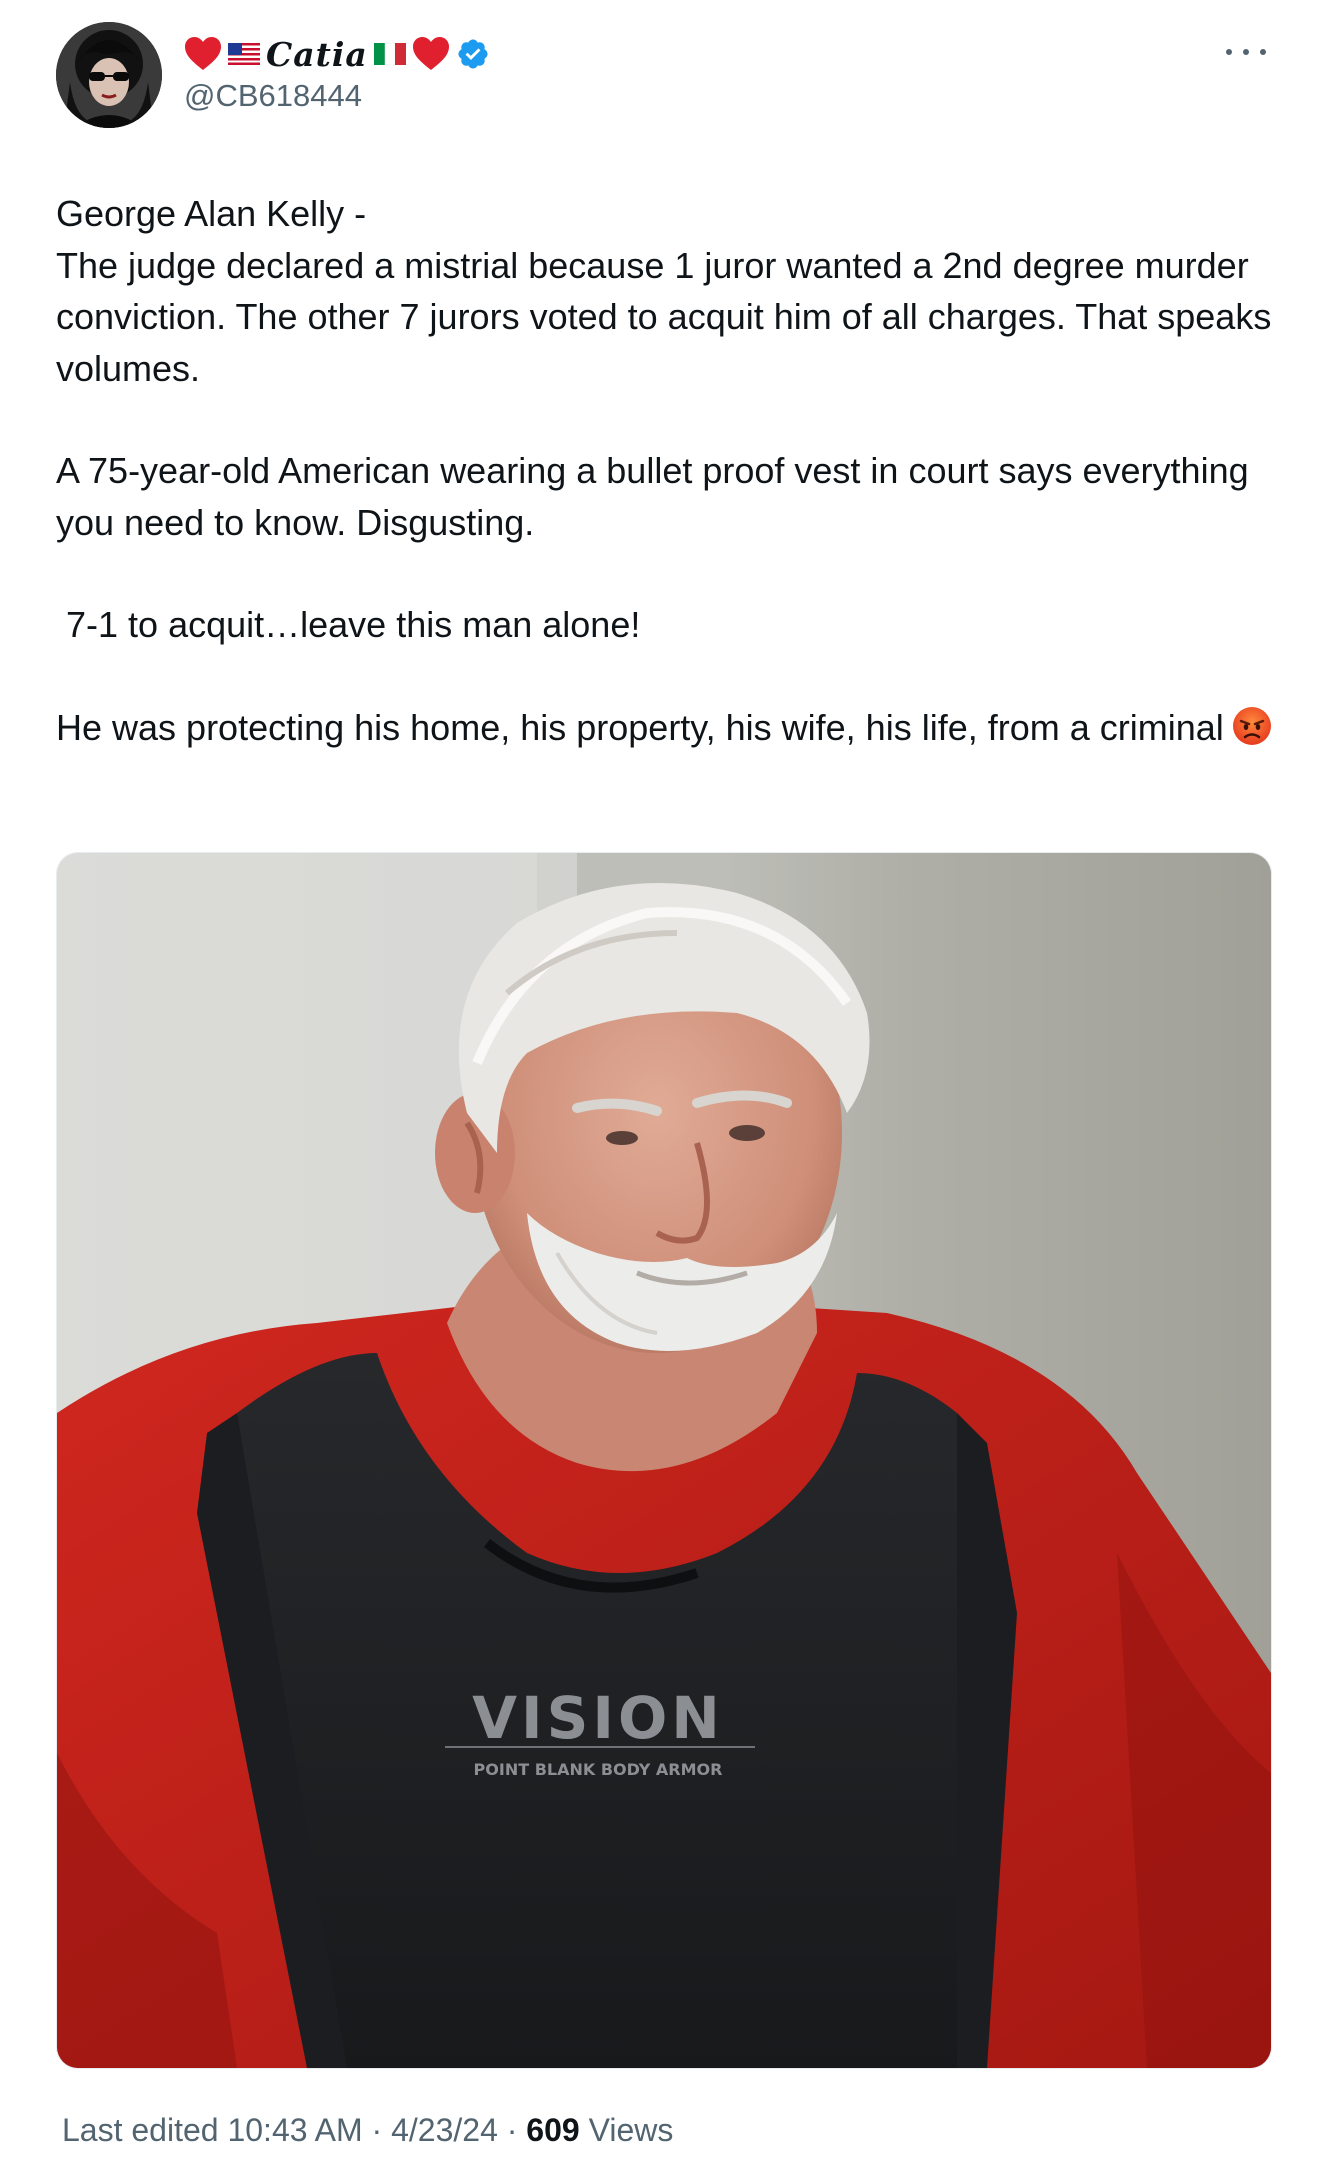  Describe the element at coordinates (348, 624) in the screenshot. I see `tweet-paragraph: 7-1 to acquit…leave this man alone!` at that location.